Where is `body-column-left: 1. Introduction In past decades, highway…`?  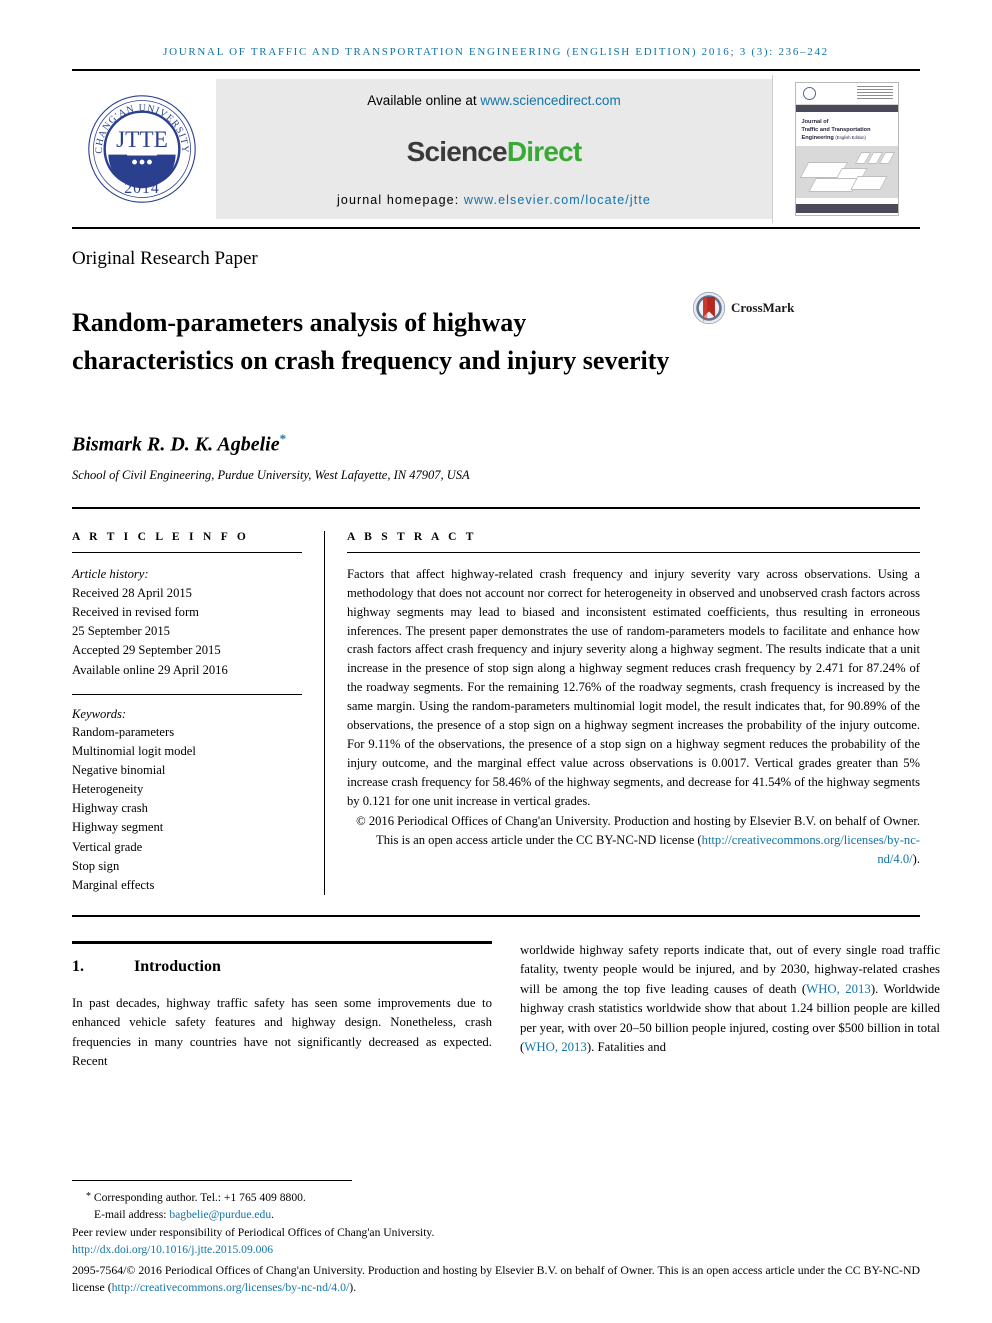
body-column-left: 1. Introduction In past decades, highway… is located at coordinates (282, 1012).